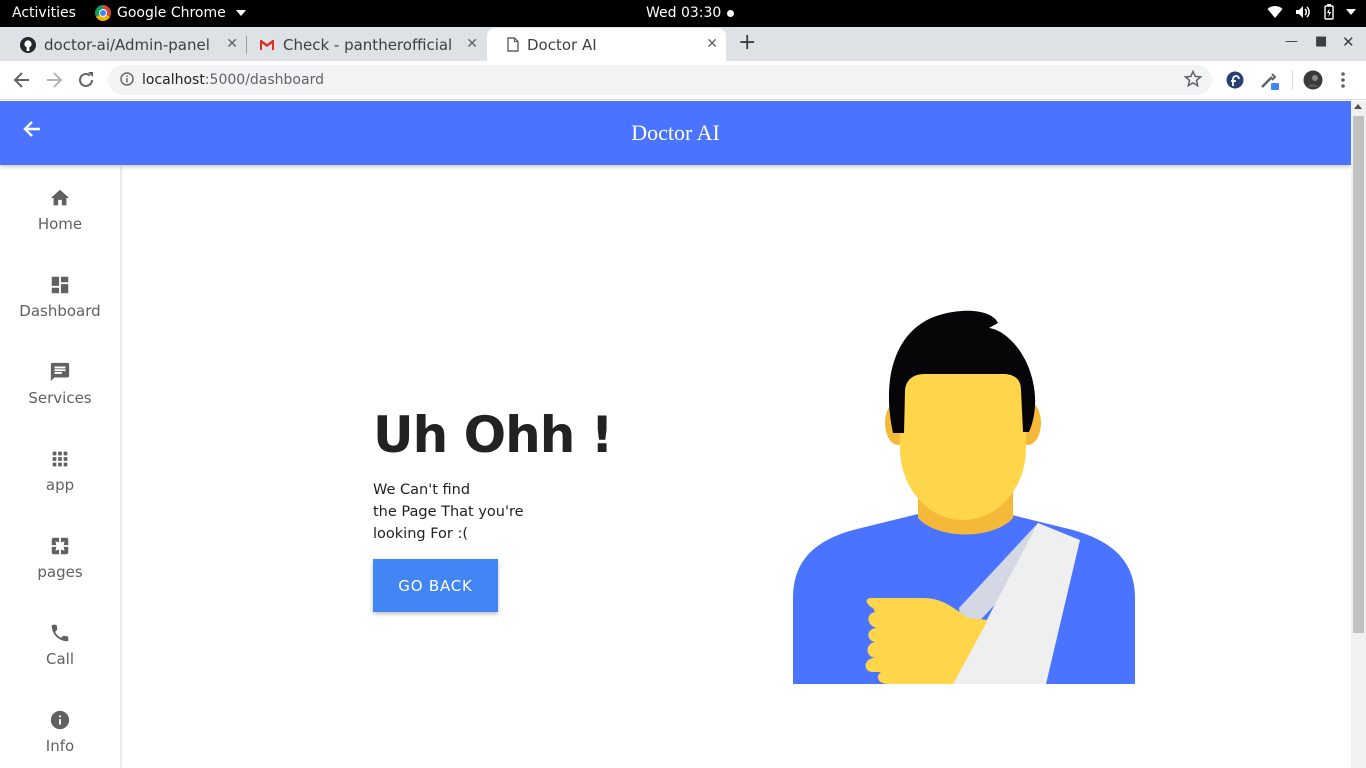  I want to click on new-tab-button: +, so click(747, 43).